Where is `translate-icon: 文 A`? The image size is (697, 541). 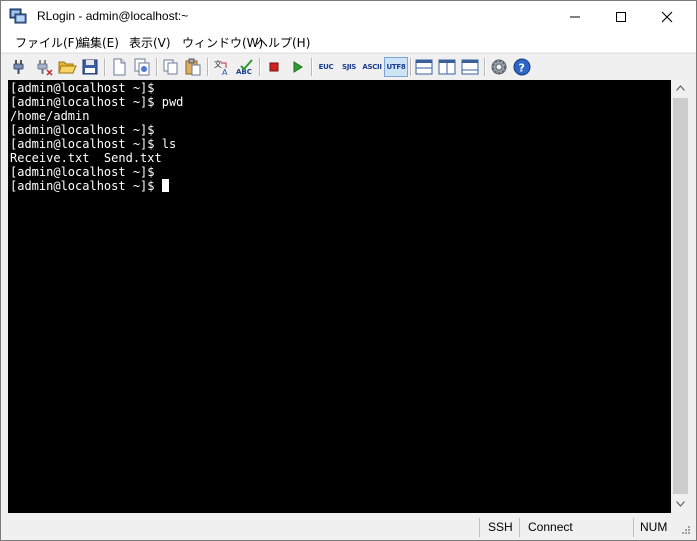
translate-icon: 文 A is located at coordinates (221, 68).